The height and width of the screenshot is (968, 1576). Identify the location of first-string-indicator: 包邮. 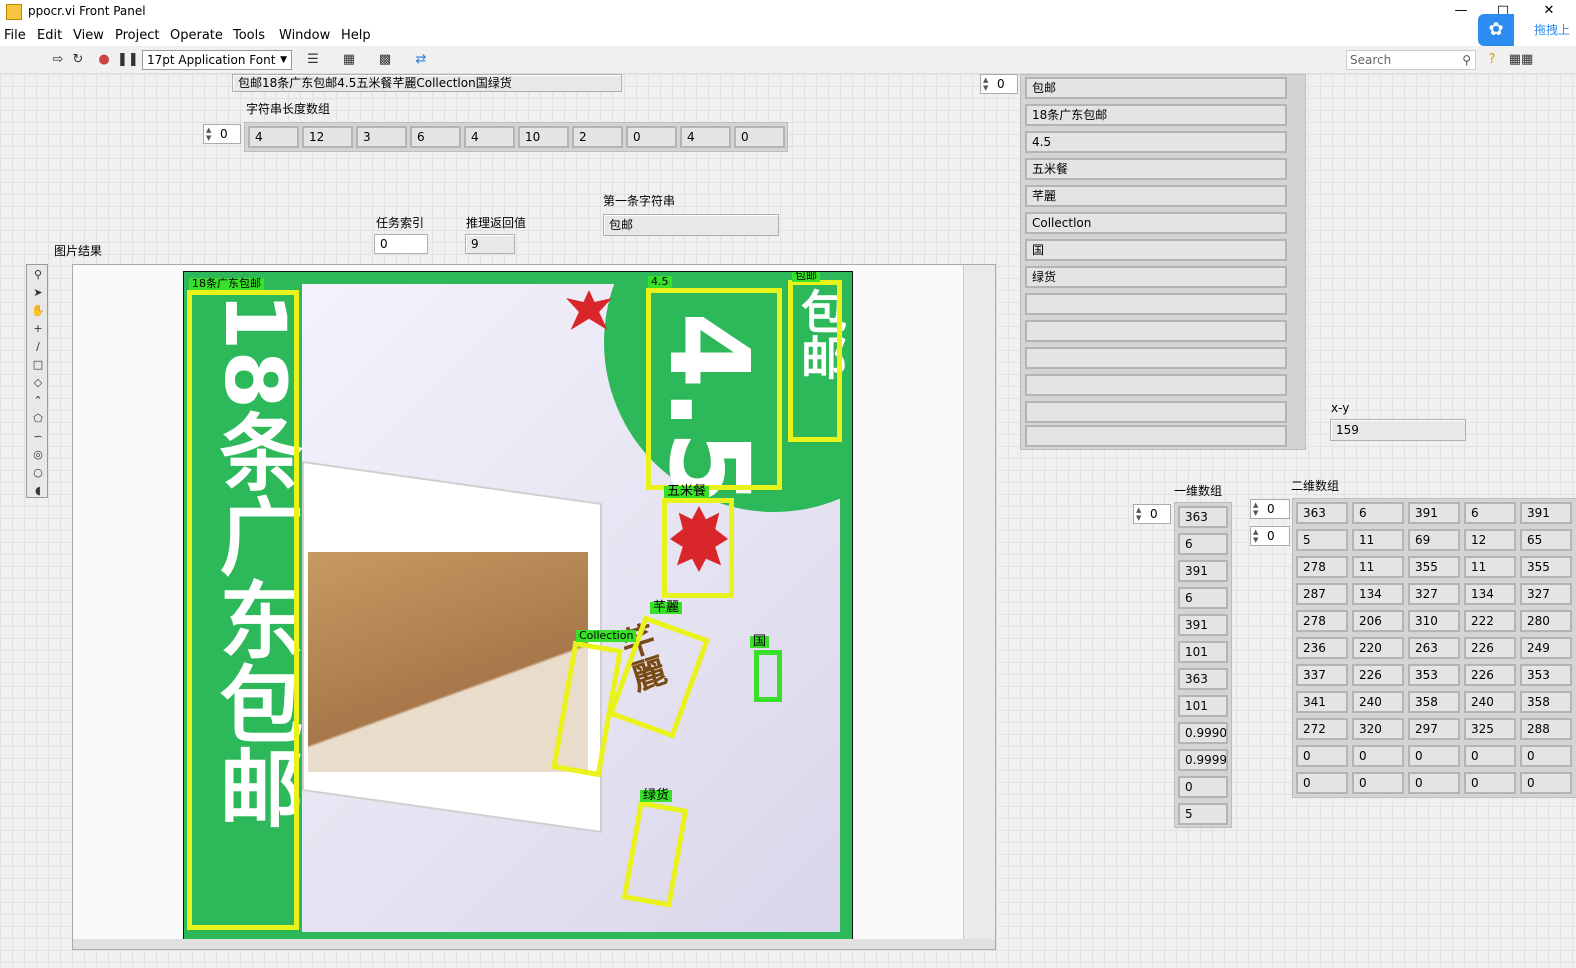
(691, 225).